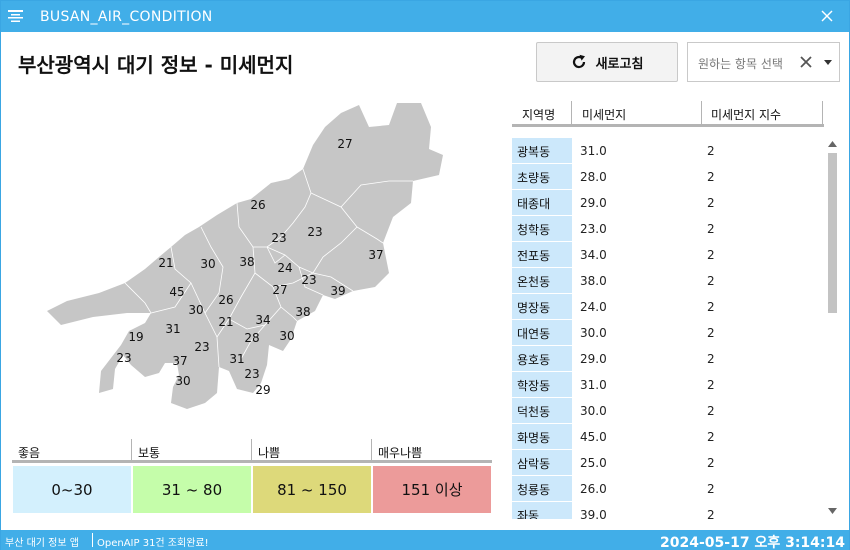 The image size is (850, 550). I want to click on cell-pm: 34.0, so click(593, 255).